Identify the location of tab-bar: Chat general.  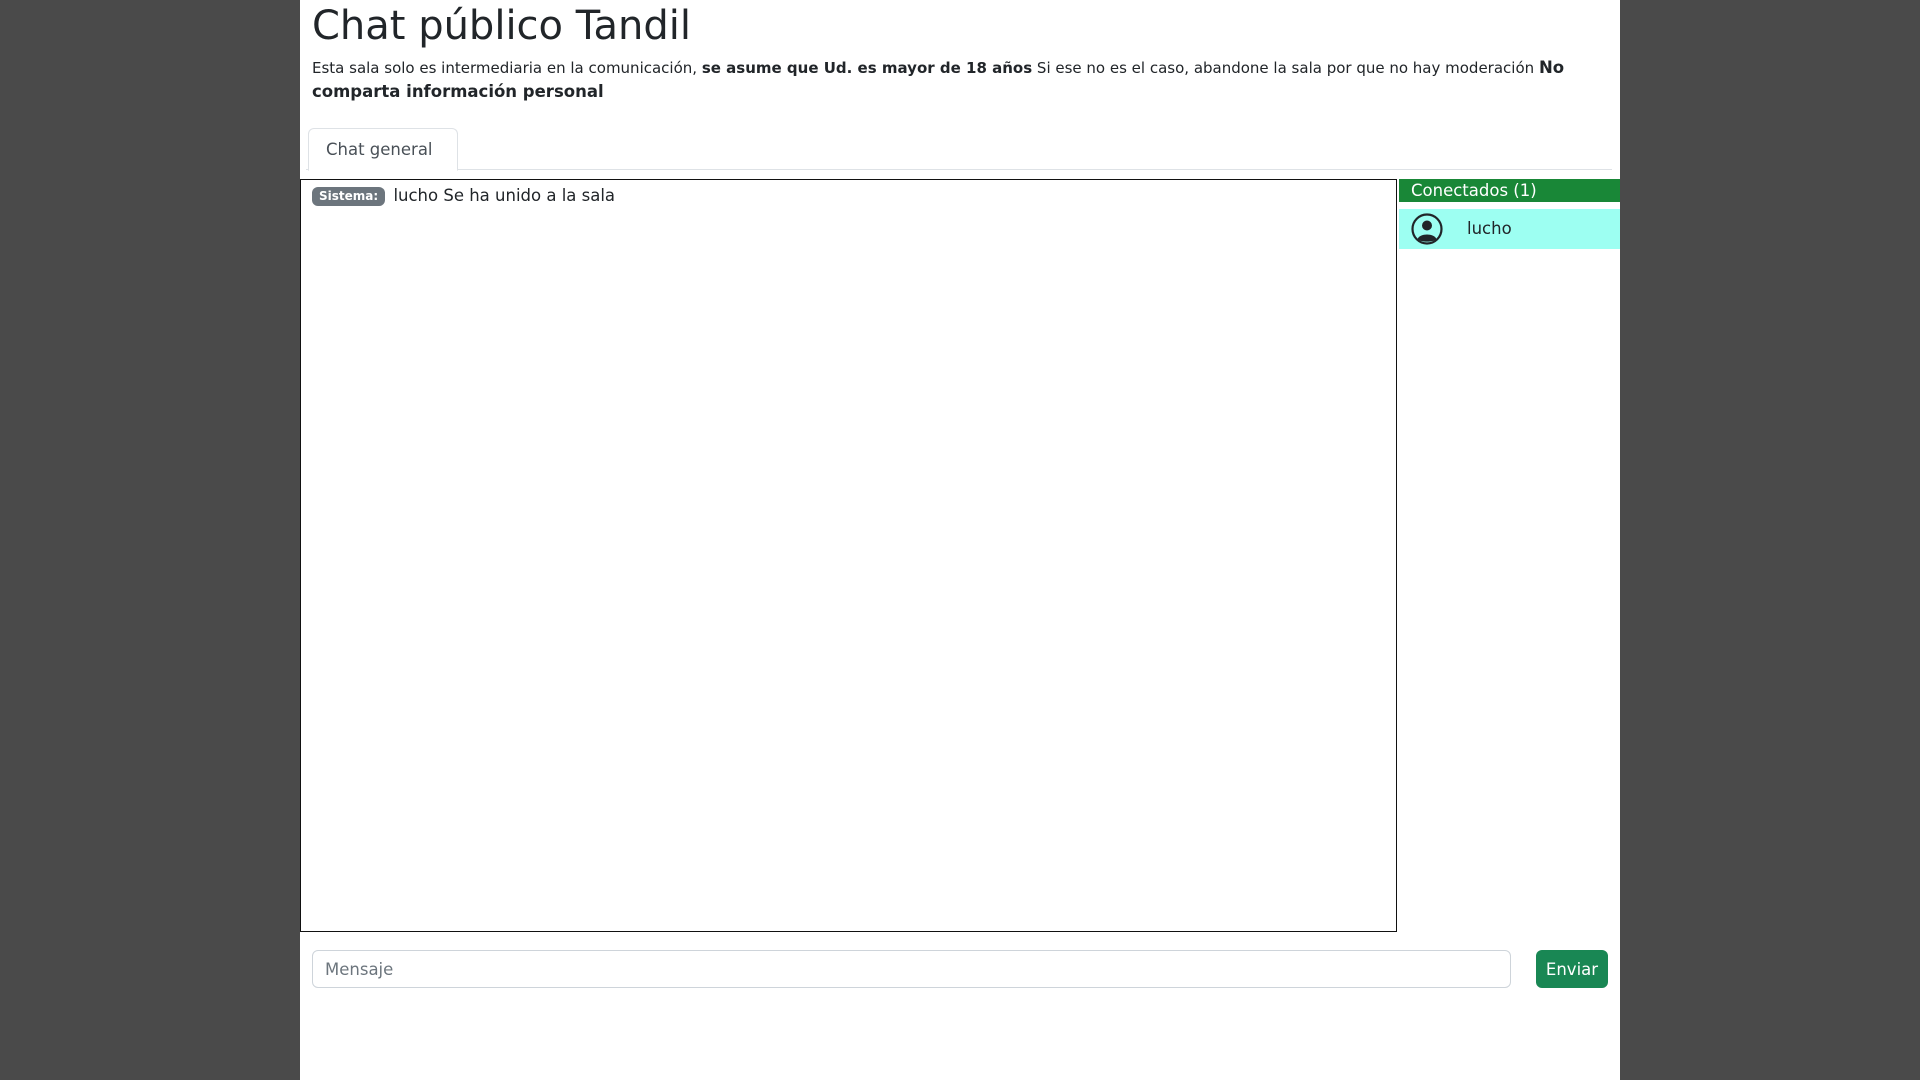
(959, 149).